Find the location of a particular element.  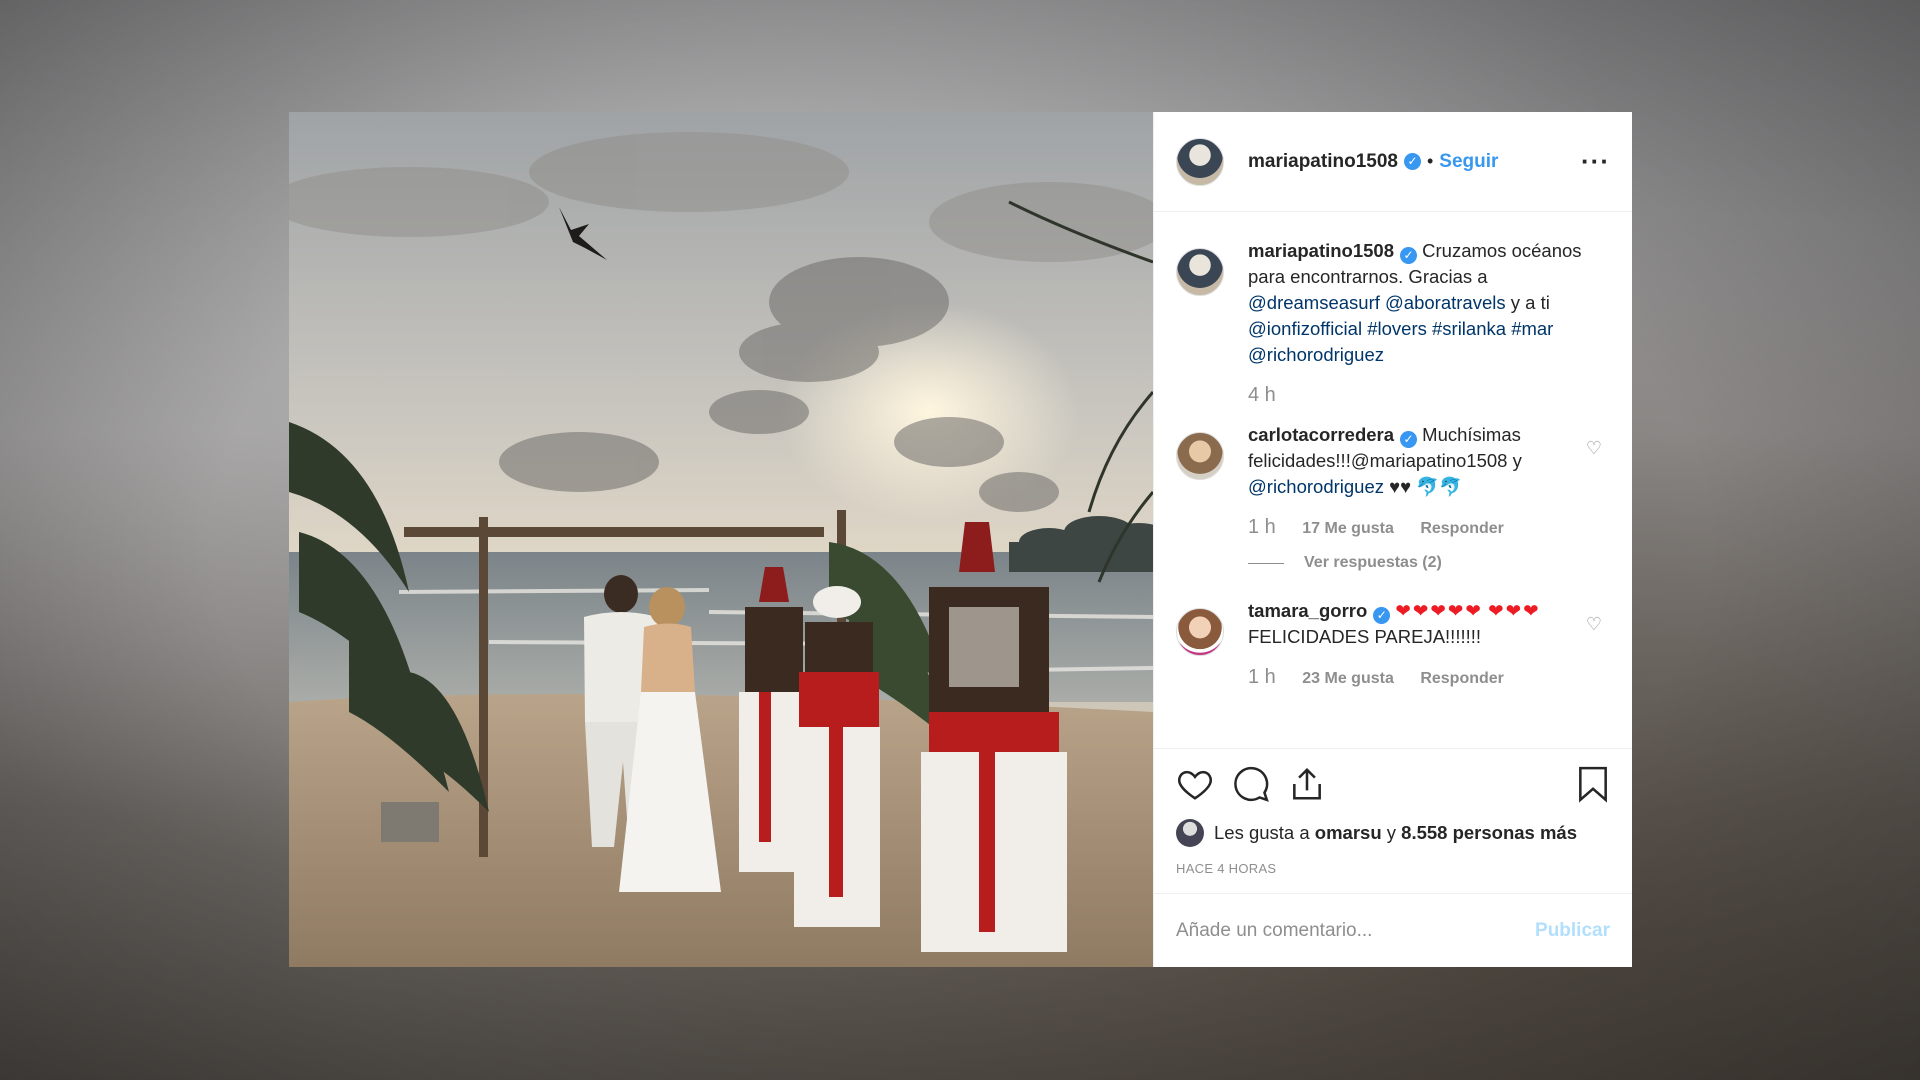

add-comment-bar: Añade un comentario... Publicar is located at coordinates (1393, 930).